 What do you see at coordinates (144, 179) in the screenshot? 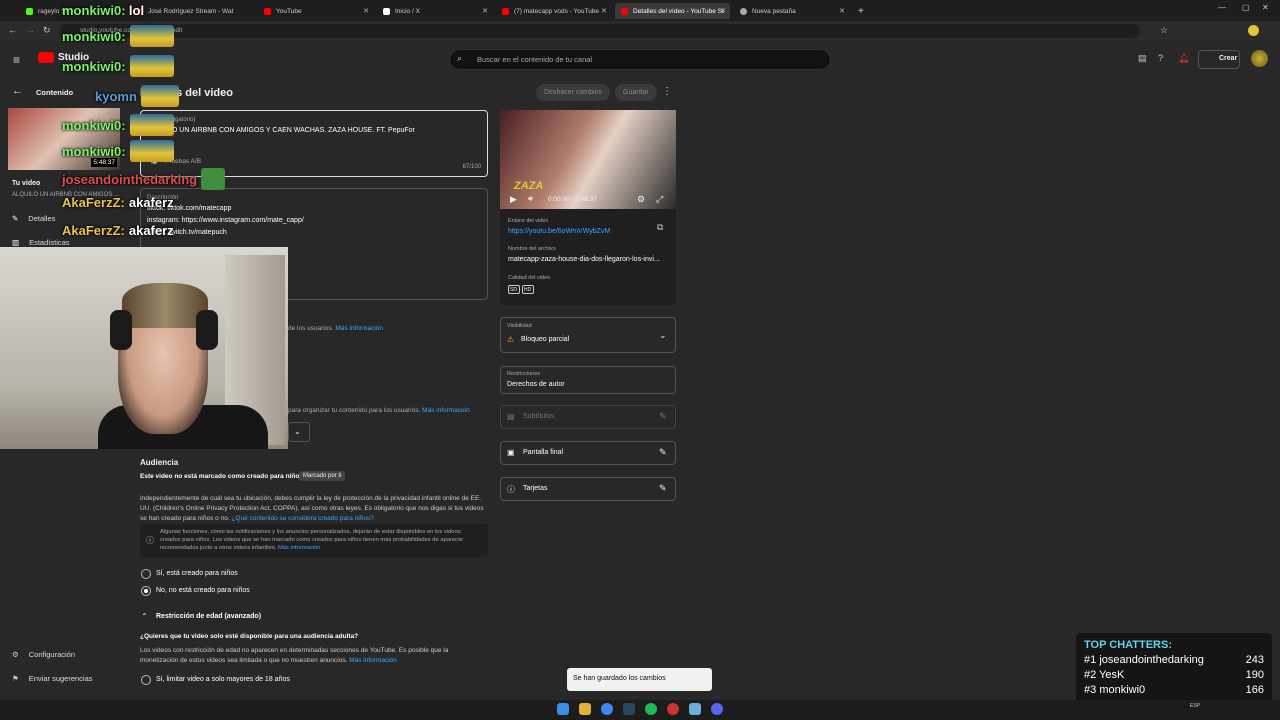
I see `chat-message: joseandointhedarking` at bounding box center [144, 179].